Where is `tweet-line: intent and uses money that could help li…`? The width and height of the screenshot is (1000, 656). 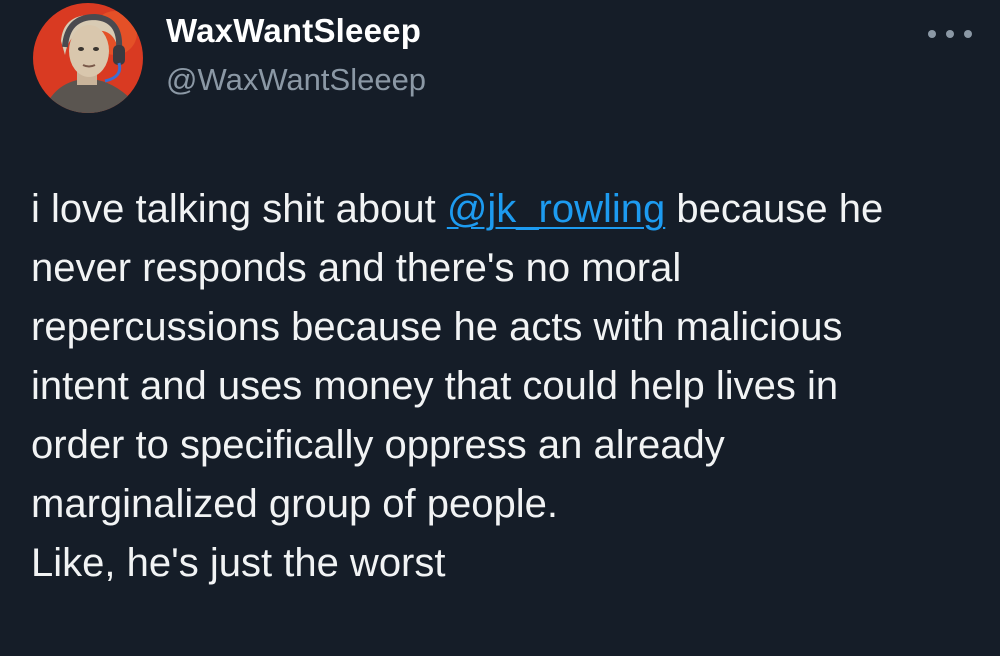 tweet-line: intent and uses money that could help li… is located at coordinates (435, 386).